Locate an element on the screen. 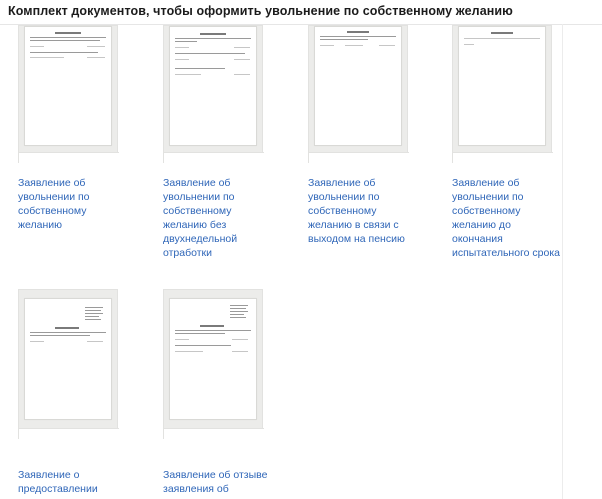  right-border is located at coordinates (562, 261).